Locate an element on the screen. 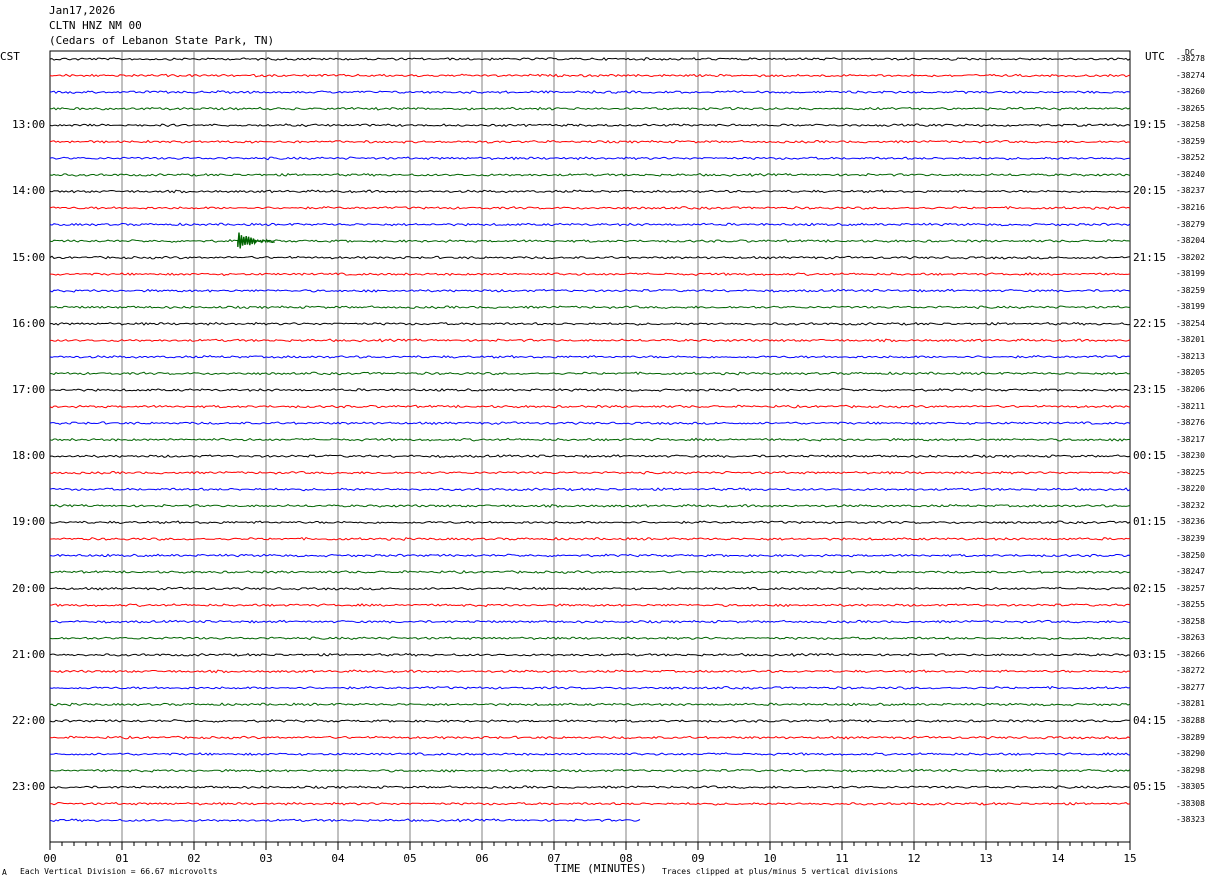 This screenshot has height=886, width=1210. x-tick-label: 01 is located at coordinates (121, 858).